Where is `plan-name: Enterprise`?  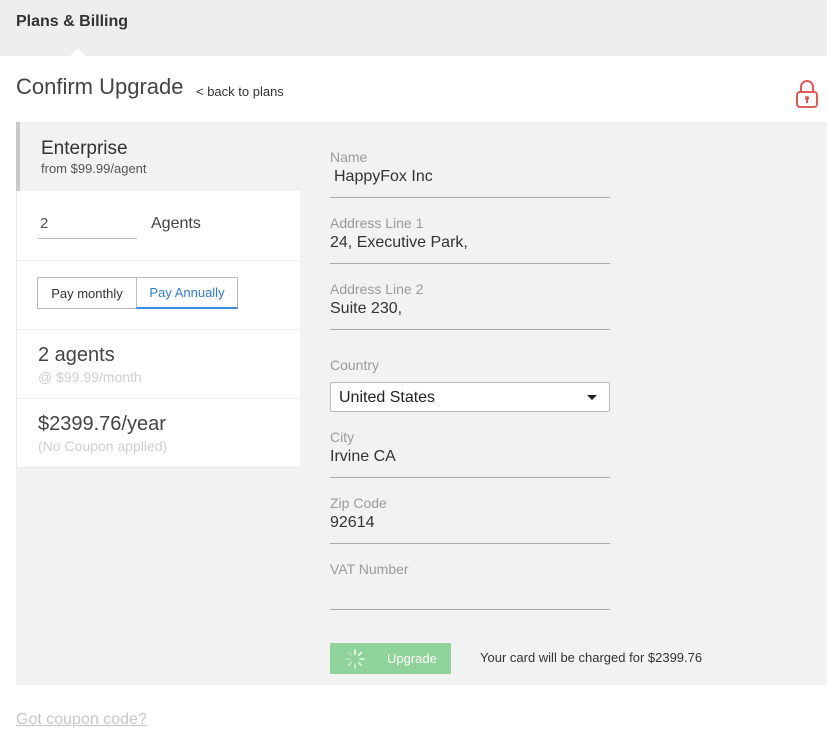
plan-name: Enterprise is located at coordinates (84, 148).